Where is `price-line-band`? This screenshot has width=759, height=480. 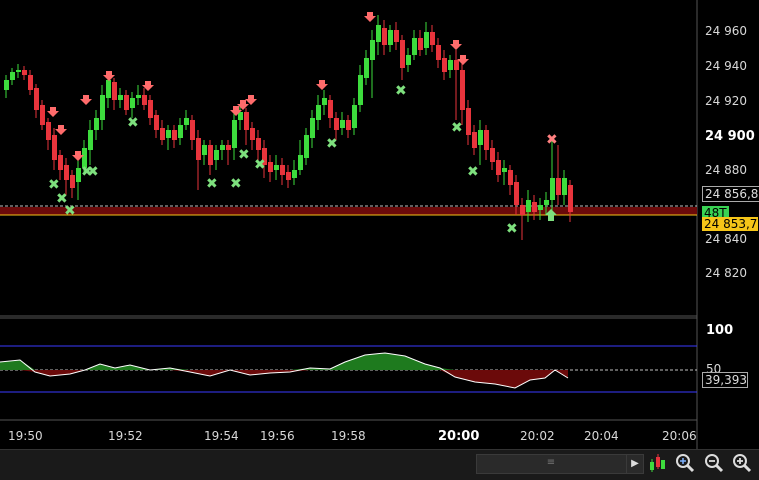 price-line-band is located at coordinates (348, 210).